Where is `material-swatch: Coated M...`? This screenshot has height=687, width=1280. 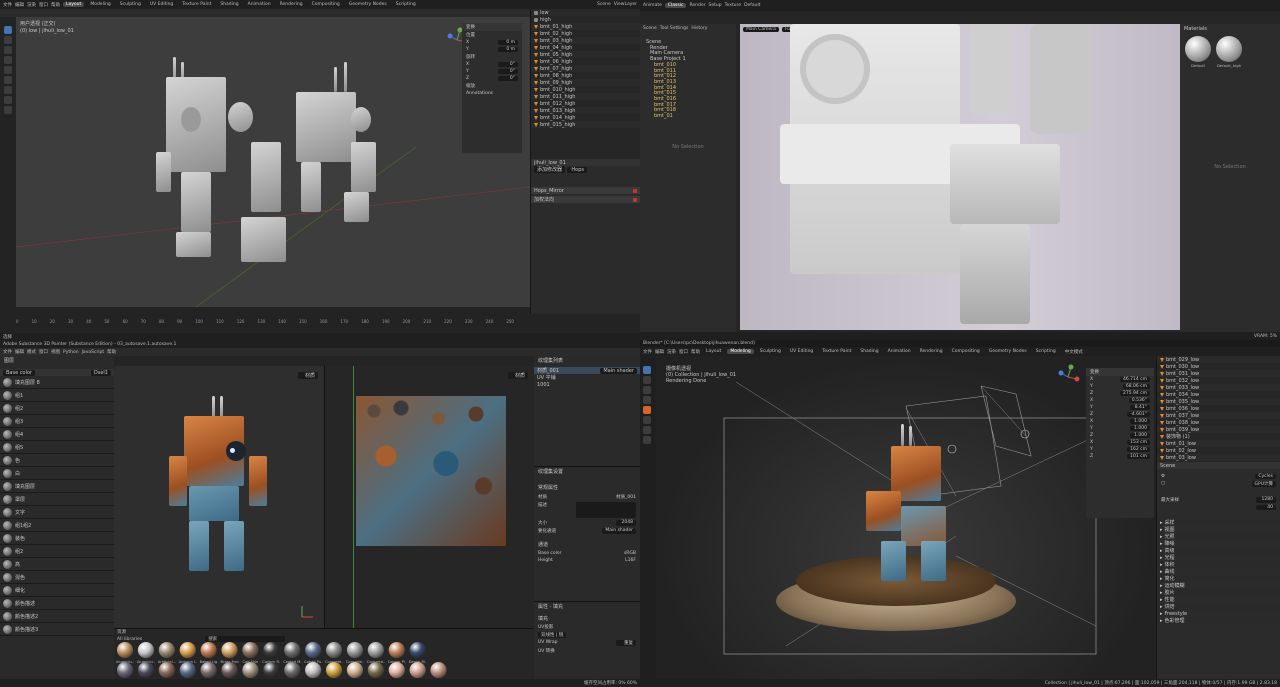
material-swatch: Coated M... is located at coordinates (292, 653).